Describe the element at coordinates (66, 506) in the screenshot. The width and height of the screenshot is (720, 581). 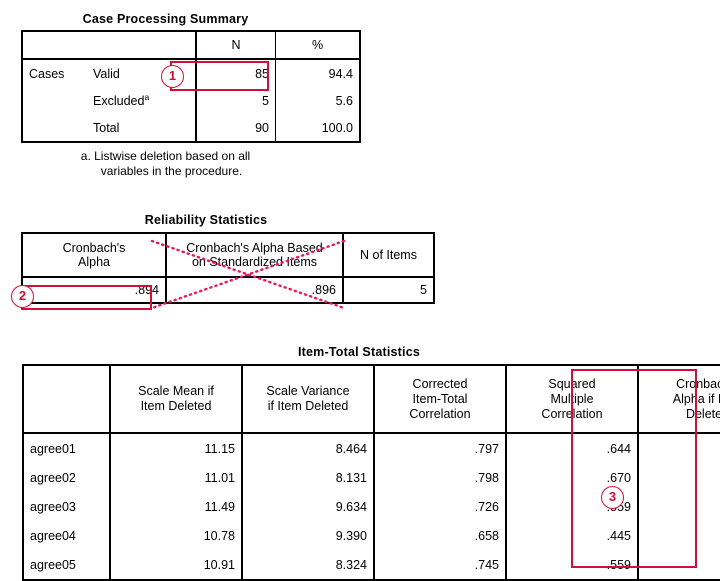
I see `item-label: agree03` at that location.